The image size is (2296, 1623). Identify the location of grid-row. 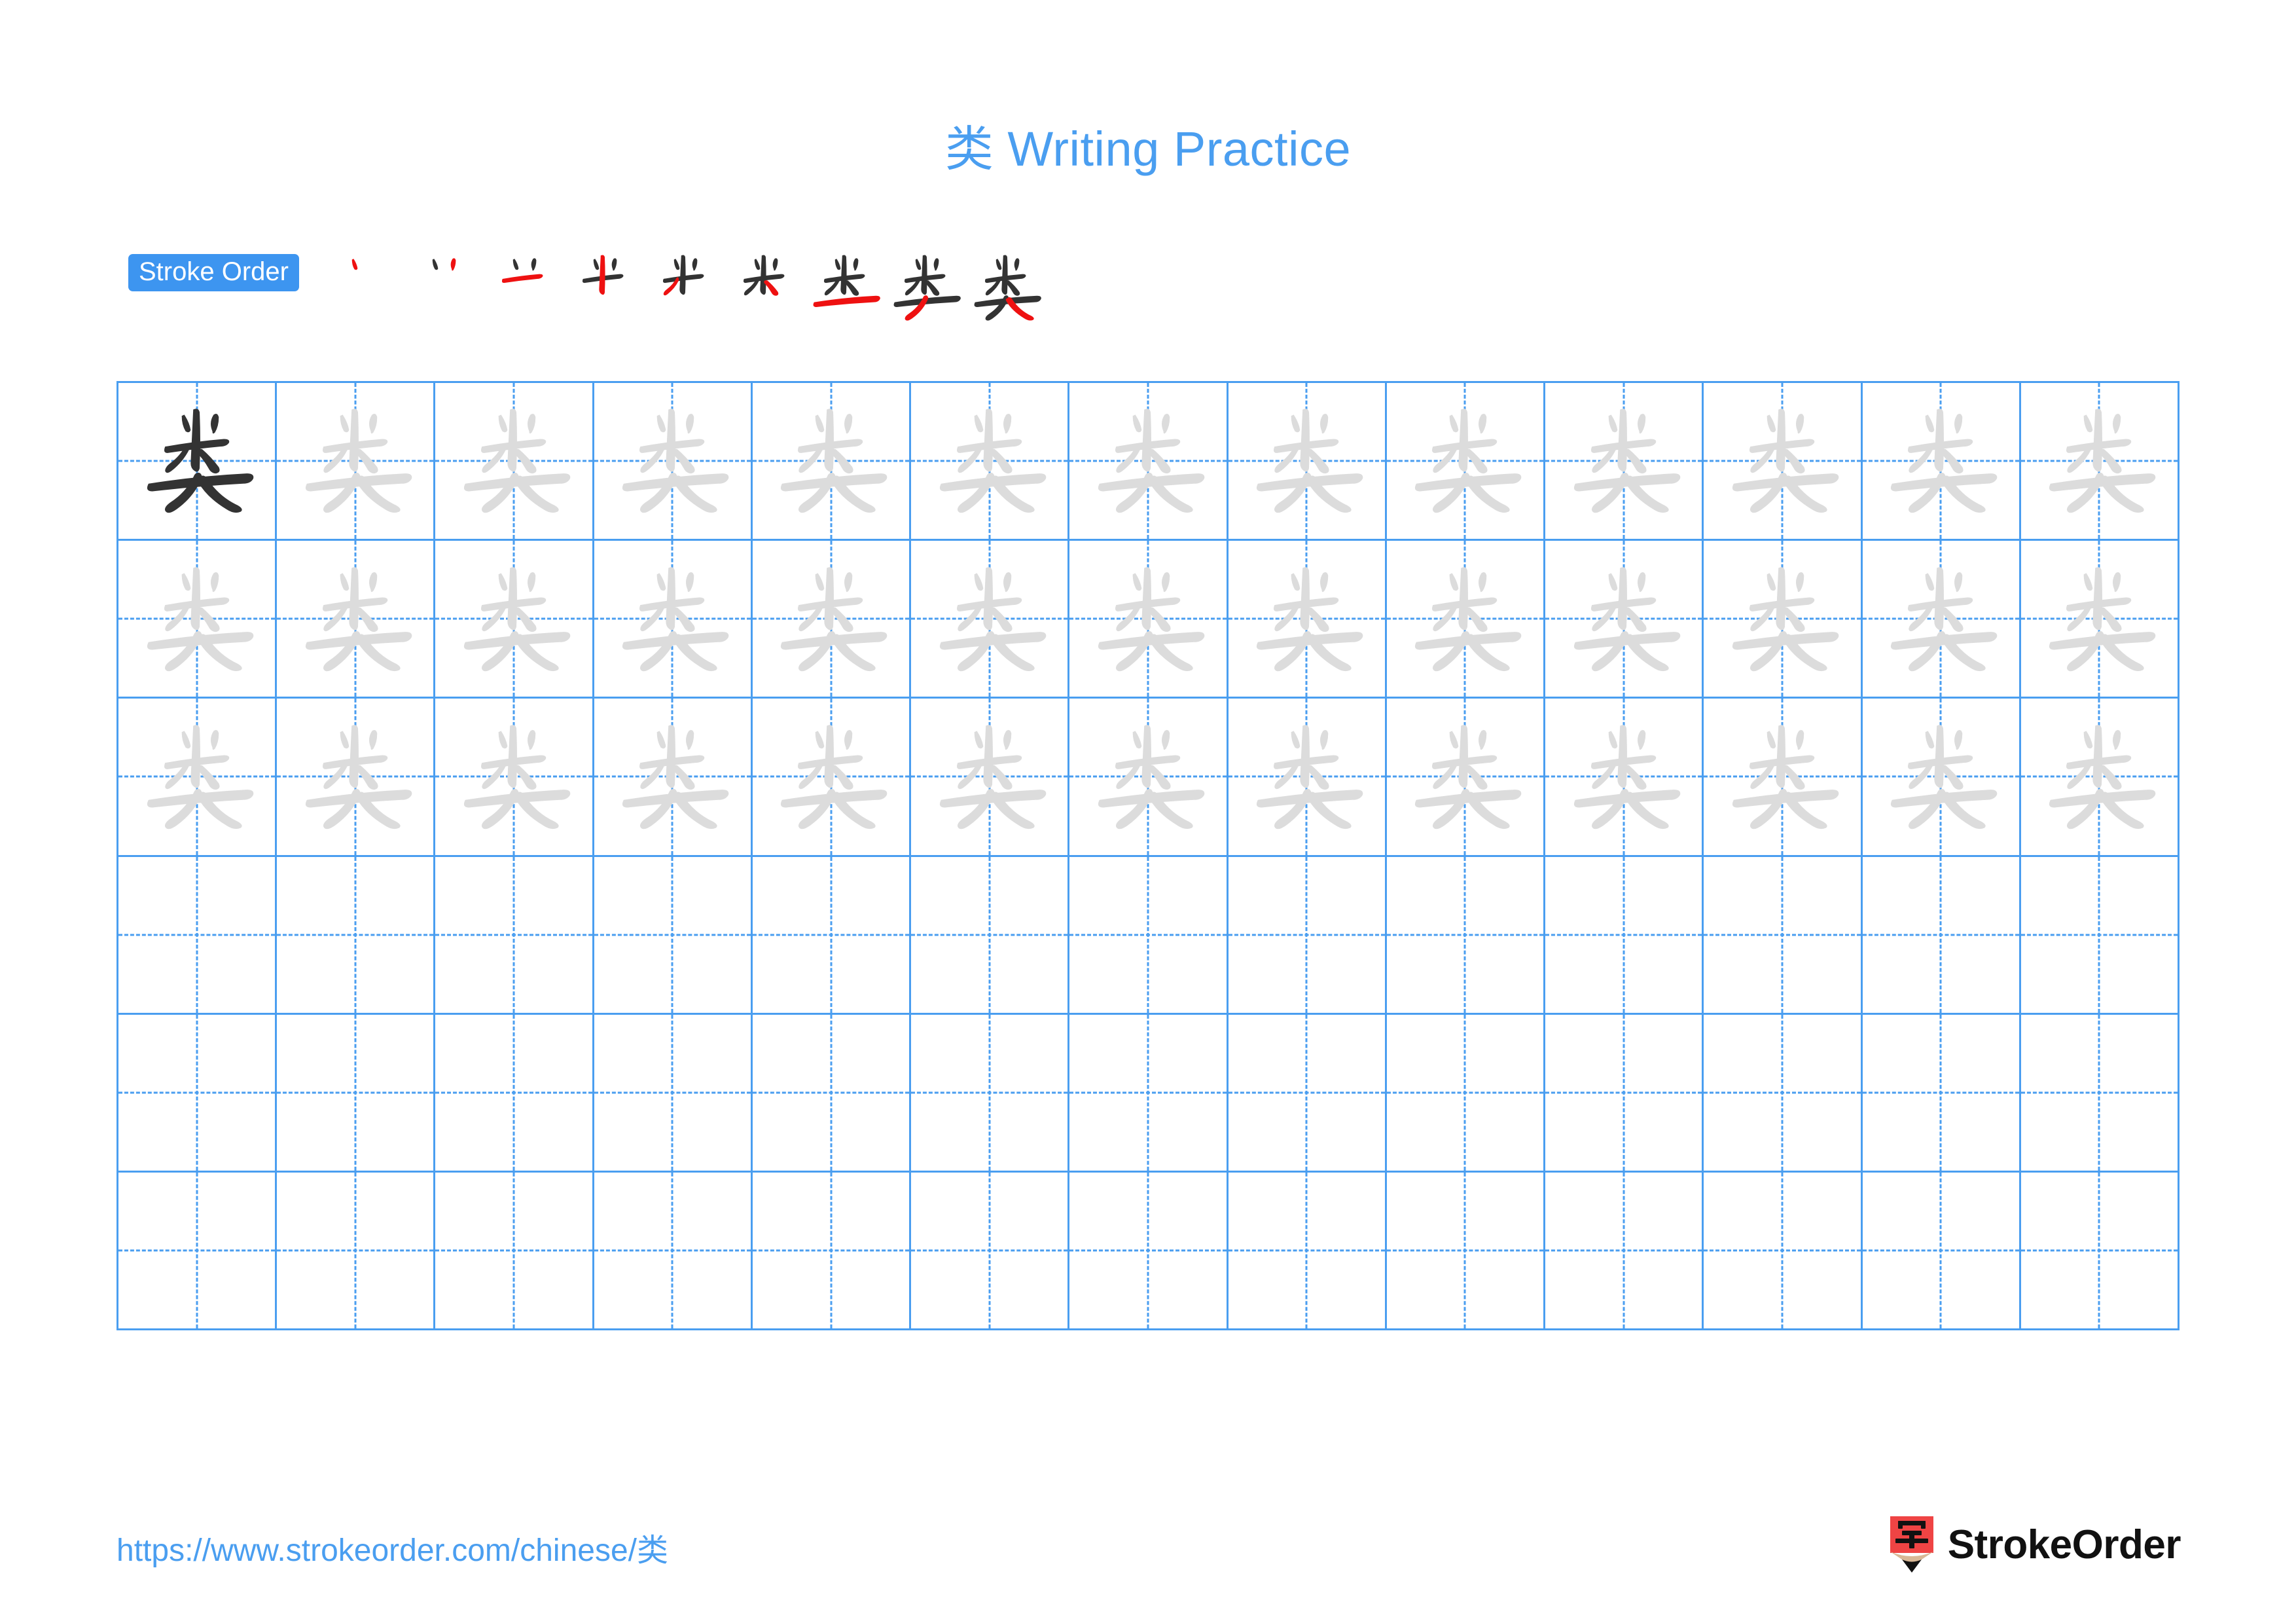
(1149, 1251).